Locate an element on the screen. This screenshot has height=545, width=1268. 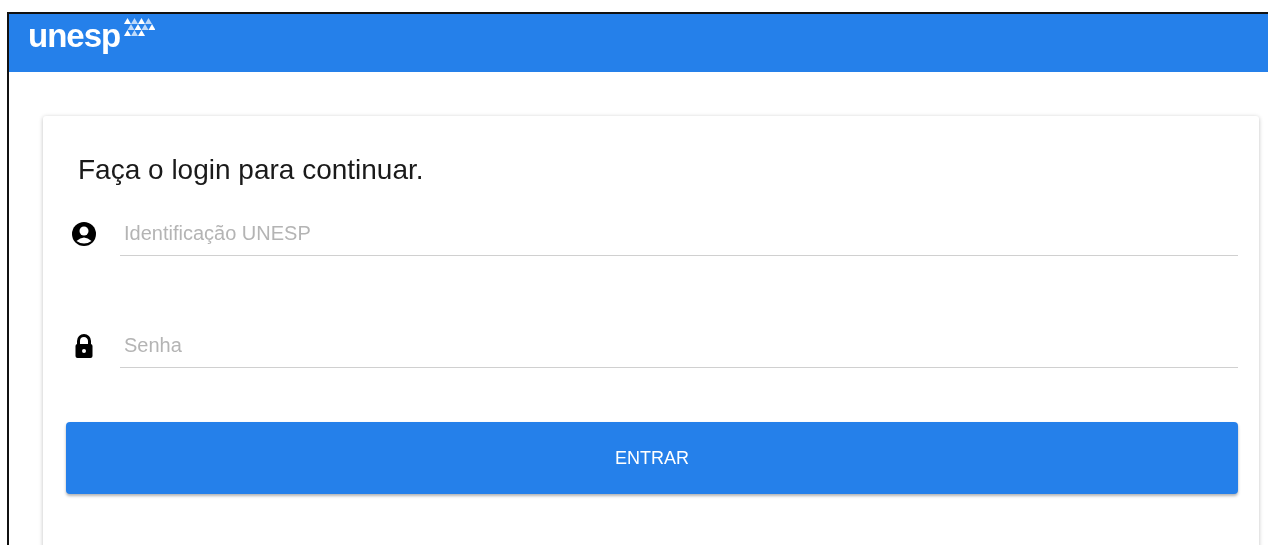
logo-mark-icon is located at coordinates (138, 27).